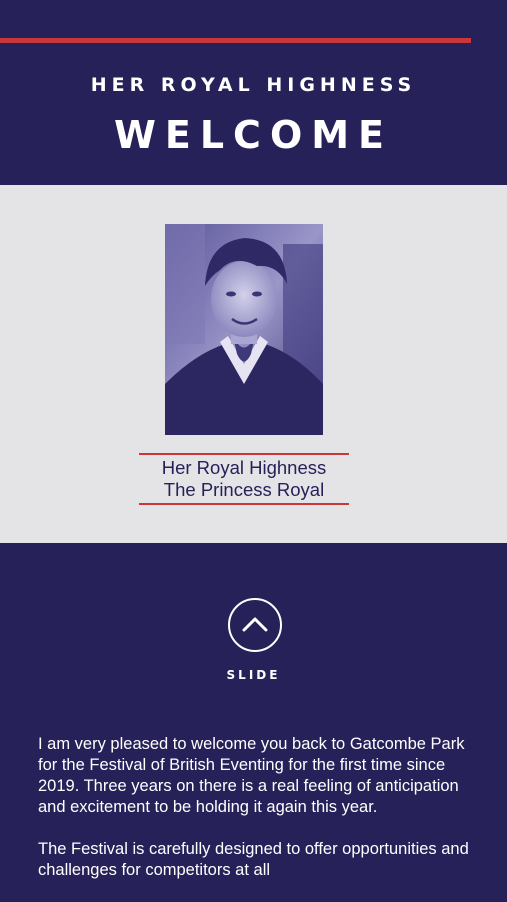 The width and height of the screenshot is (507, 902). Describe the element at coordinates (253, 85) in the screenshot. I see `page-supertitle: HER ROYAL HIGHNESS` at that location.